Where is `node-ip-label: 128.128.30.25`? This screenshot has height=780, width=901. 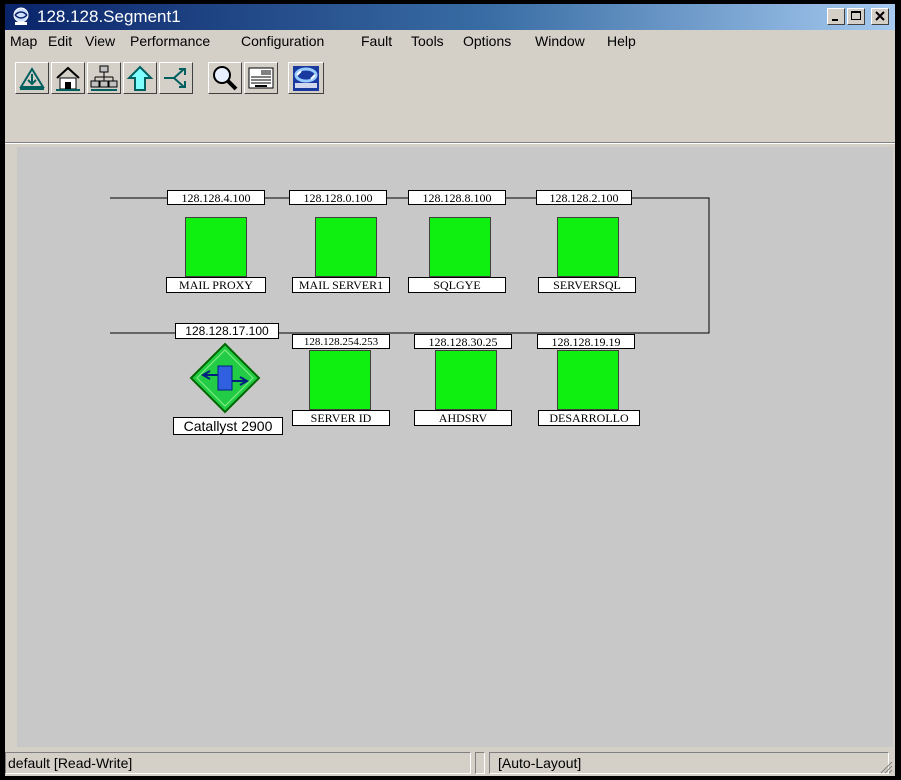 node-ip-label: 128.128.30.25 is located at coordinates (463, 341).